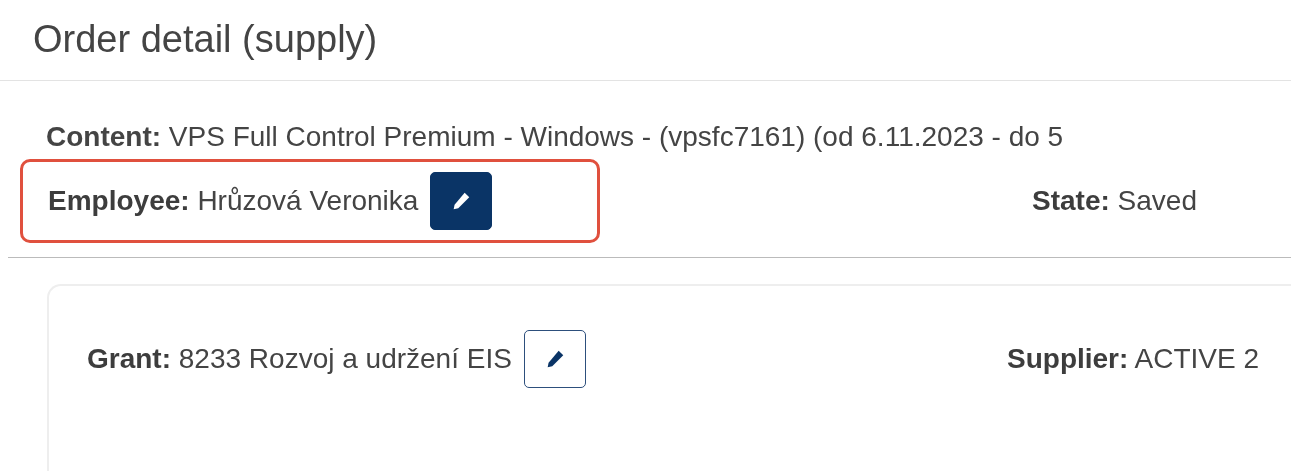 The height and width of the screenshot is (471, 1291). I want to click on supplier-field: Supplier: ACTIVE 2, so click(1133, 358).